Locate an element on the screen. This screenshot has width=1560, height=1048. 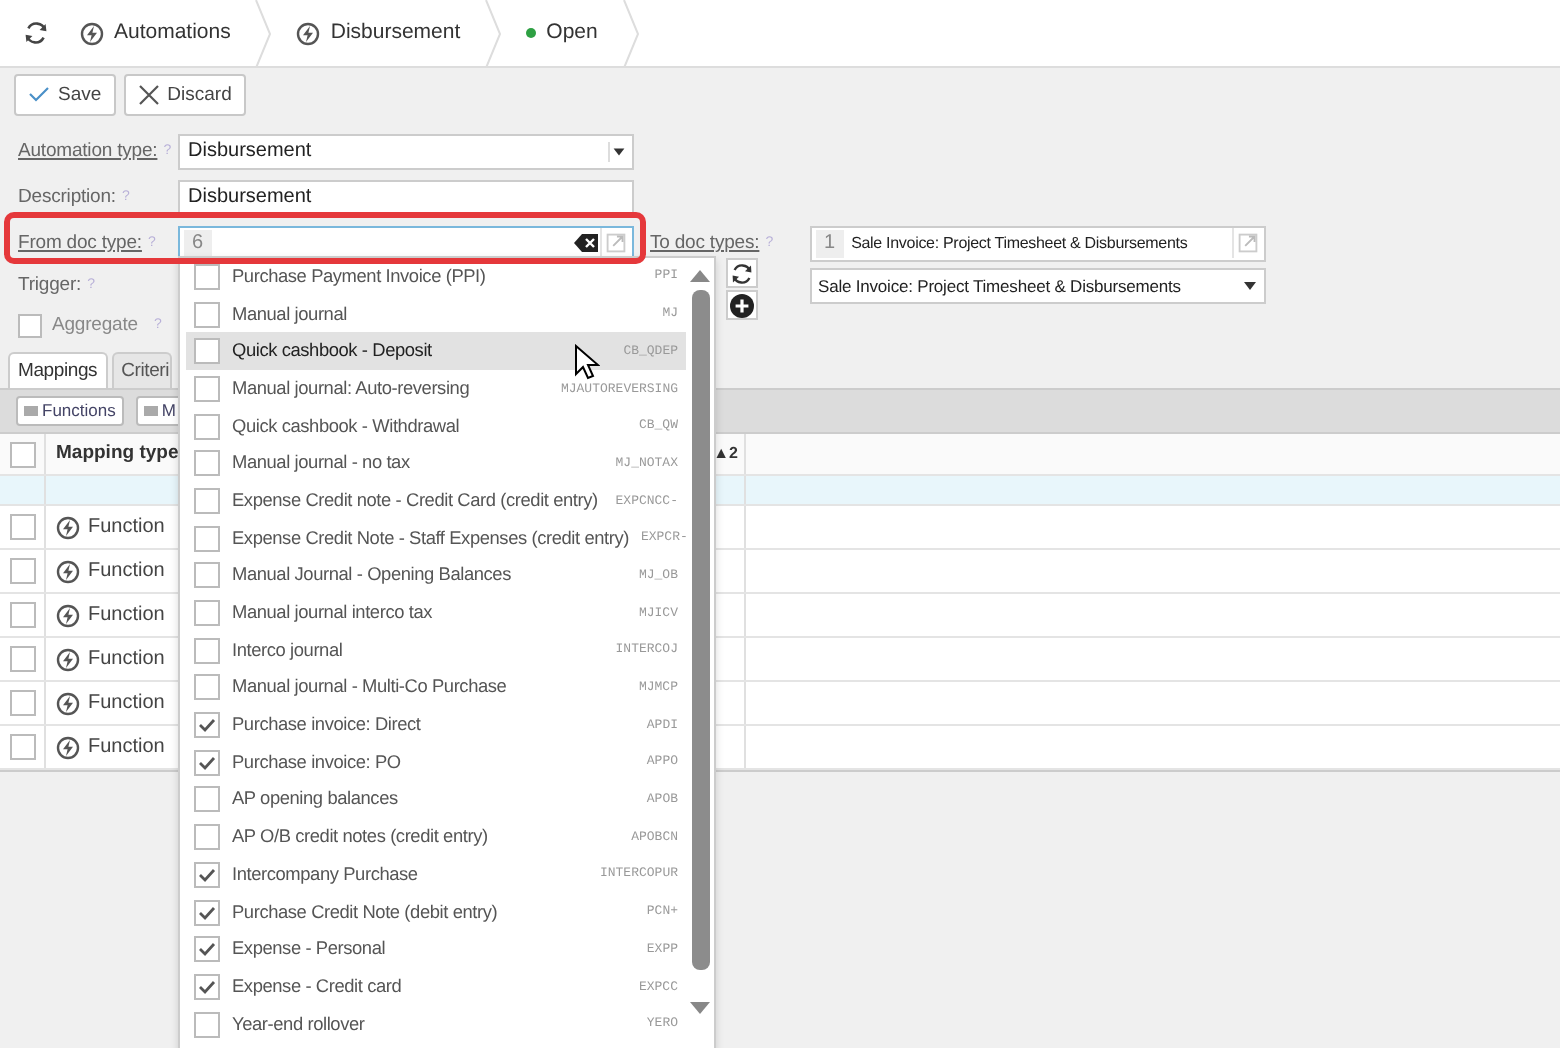
refresh-button is located at coordinates (742, 273).